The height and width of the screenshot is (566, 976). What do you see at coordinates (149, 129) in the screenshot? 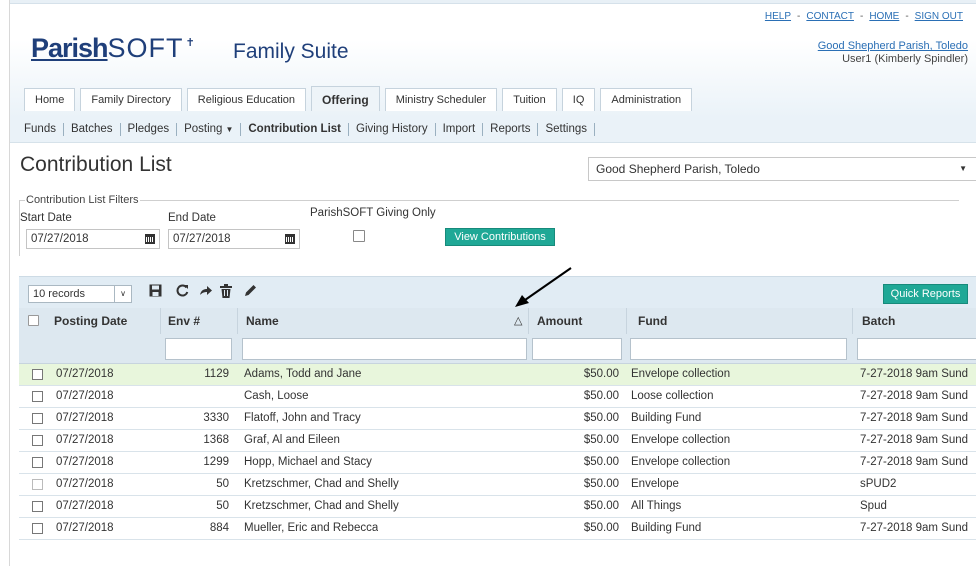
I see `subnav-pledges: Pledges` at bounding box center [149, 129].